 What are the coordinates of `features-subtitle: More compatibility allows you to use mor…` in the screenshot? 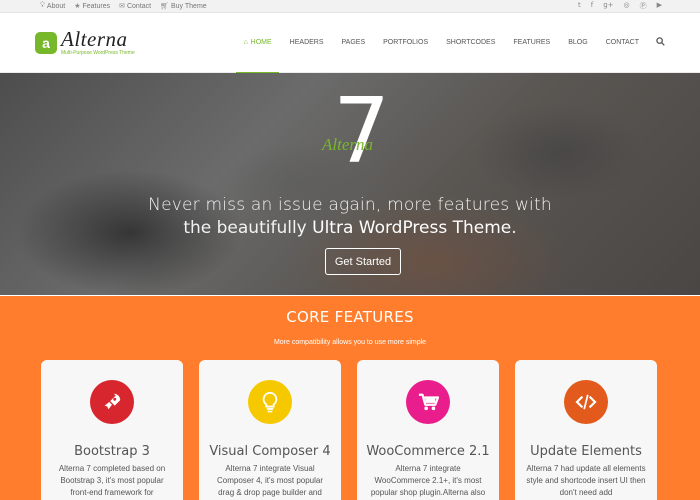 It's located at (350, 342).